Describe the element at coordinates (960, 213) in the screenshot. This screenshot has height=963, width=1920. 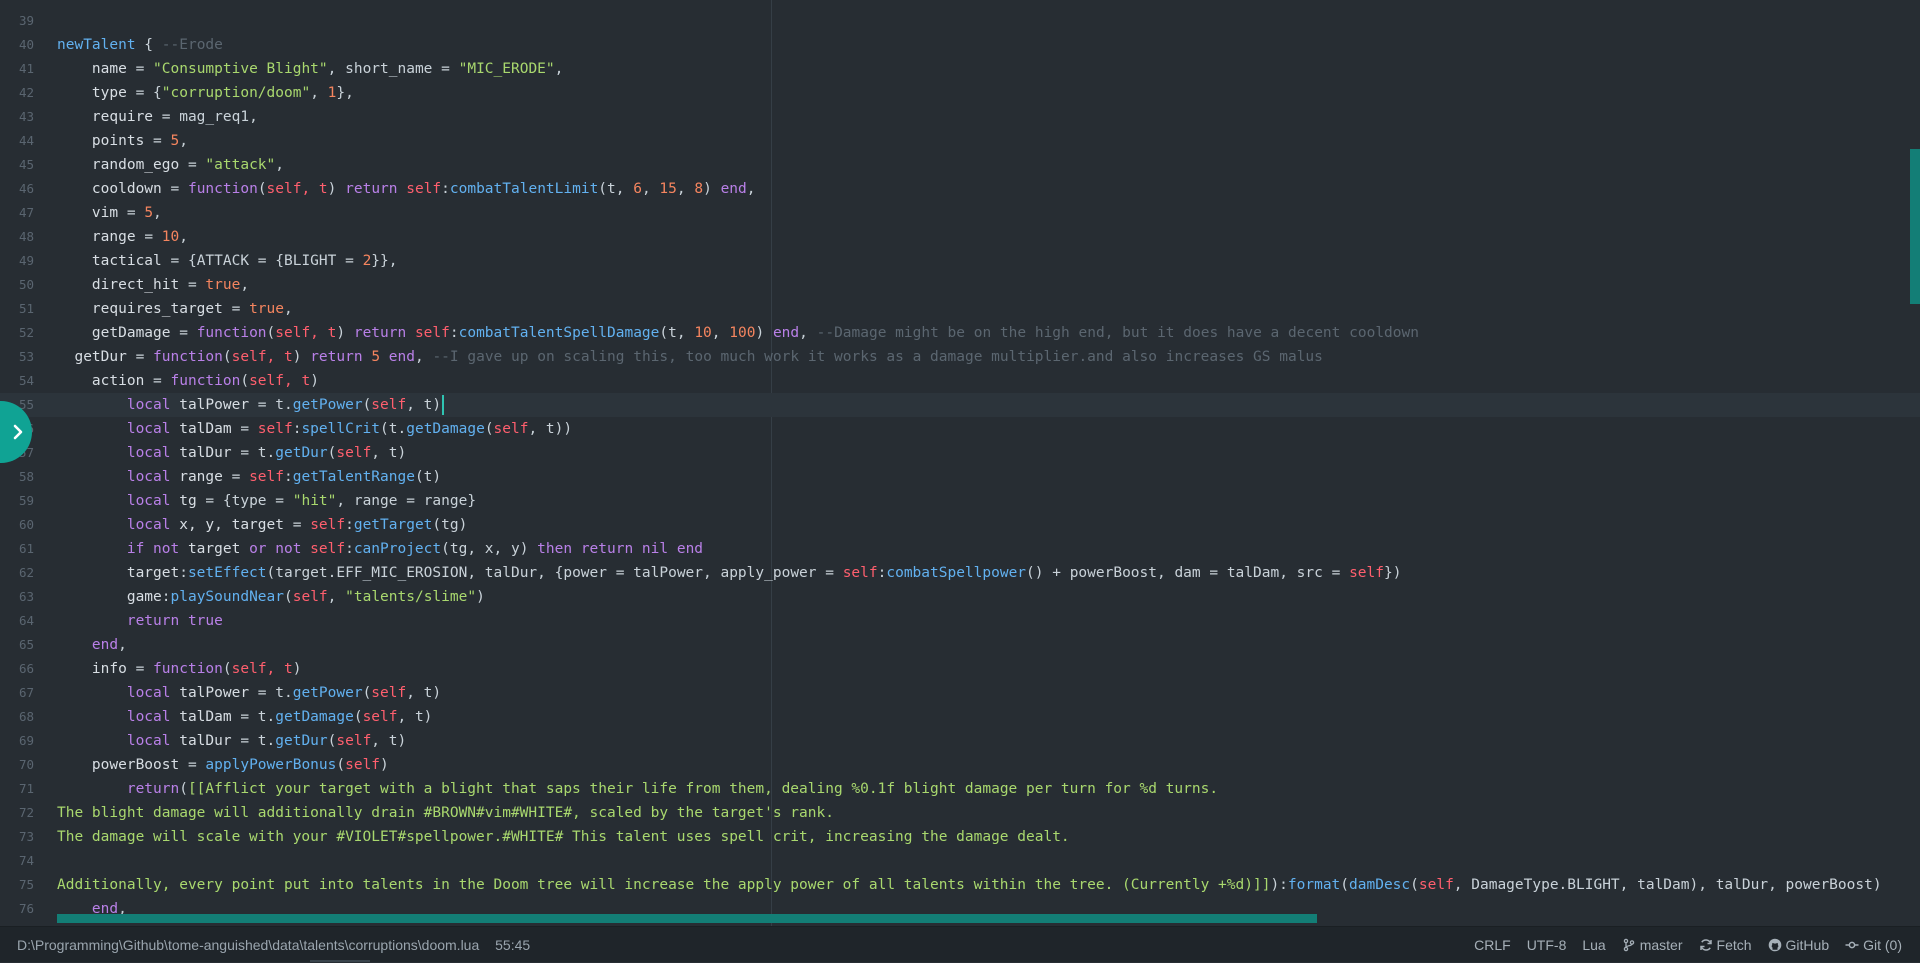
I see `code-line: 47 vim = 5,` at that location.